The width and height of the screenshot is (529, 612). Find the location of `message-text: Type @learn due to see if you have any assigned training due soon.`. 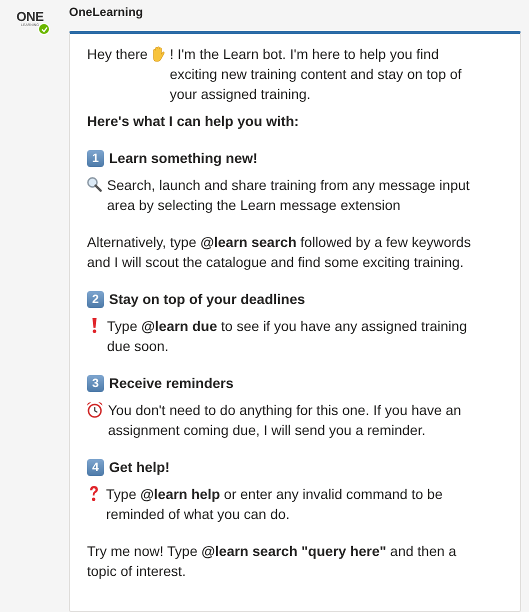

message-text: Type @learn due to see if you have any assigned training due soon. is located at coordinates (287, 336).